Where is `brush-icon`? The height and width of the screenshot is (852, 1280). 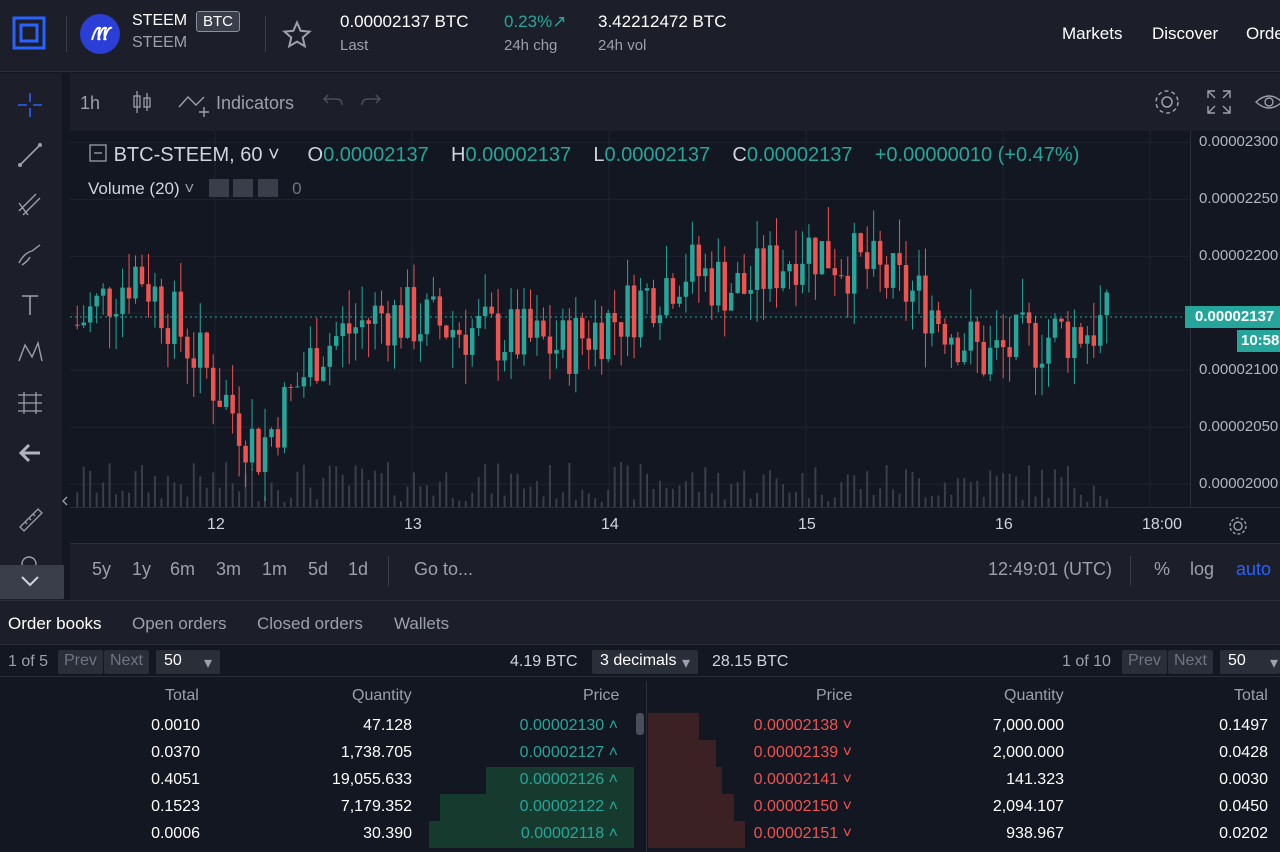 brush-icon is located at coordinates (30, 255).